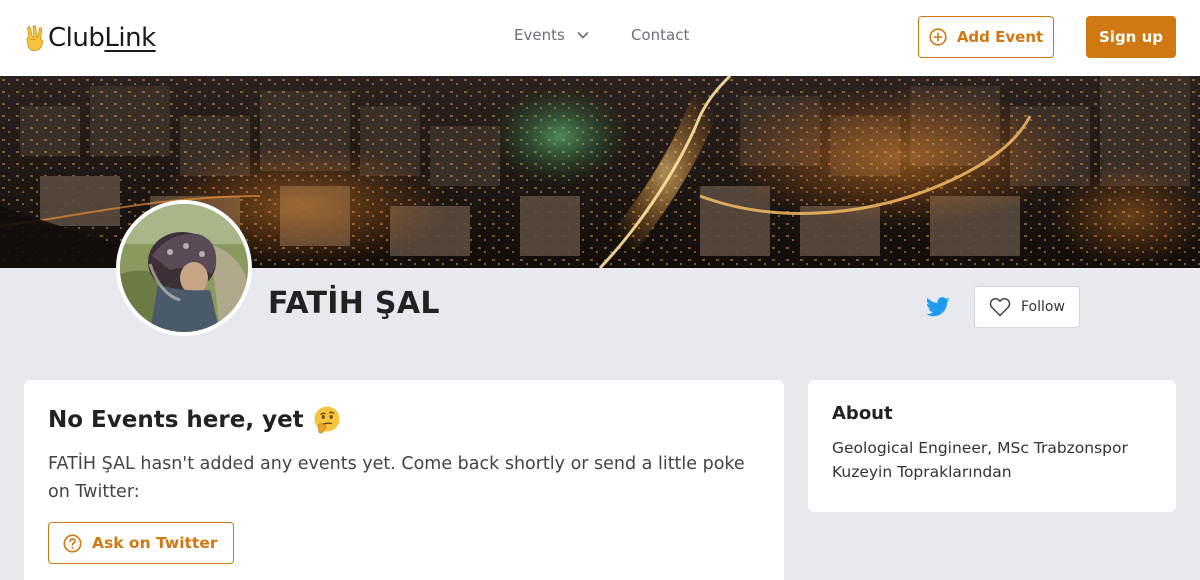  I want to click on add-event-button: Add Event, so click(986, 37).